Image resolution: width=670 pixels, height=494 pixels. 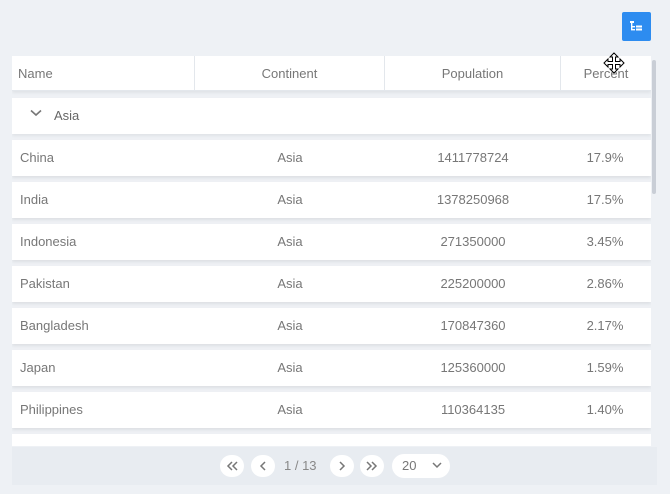 What do you see at coordinates (605, 157) in the screenshot?
I see `cell-percent: 17.9%` at bounding box center [605, 157].